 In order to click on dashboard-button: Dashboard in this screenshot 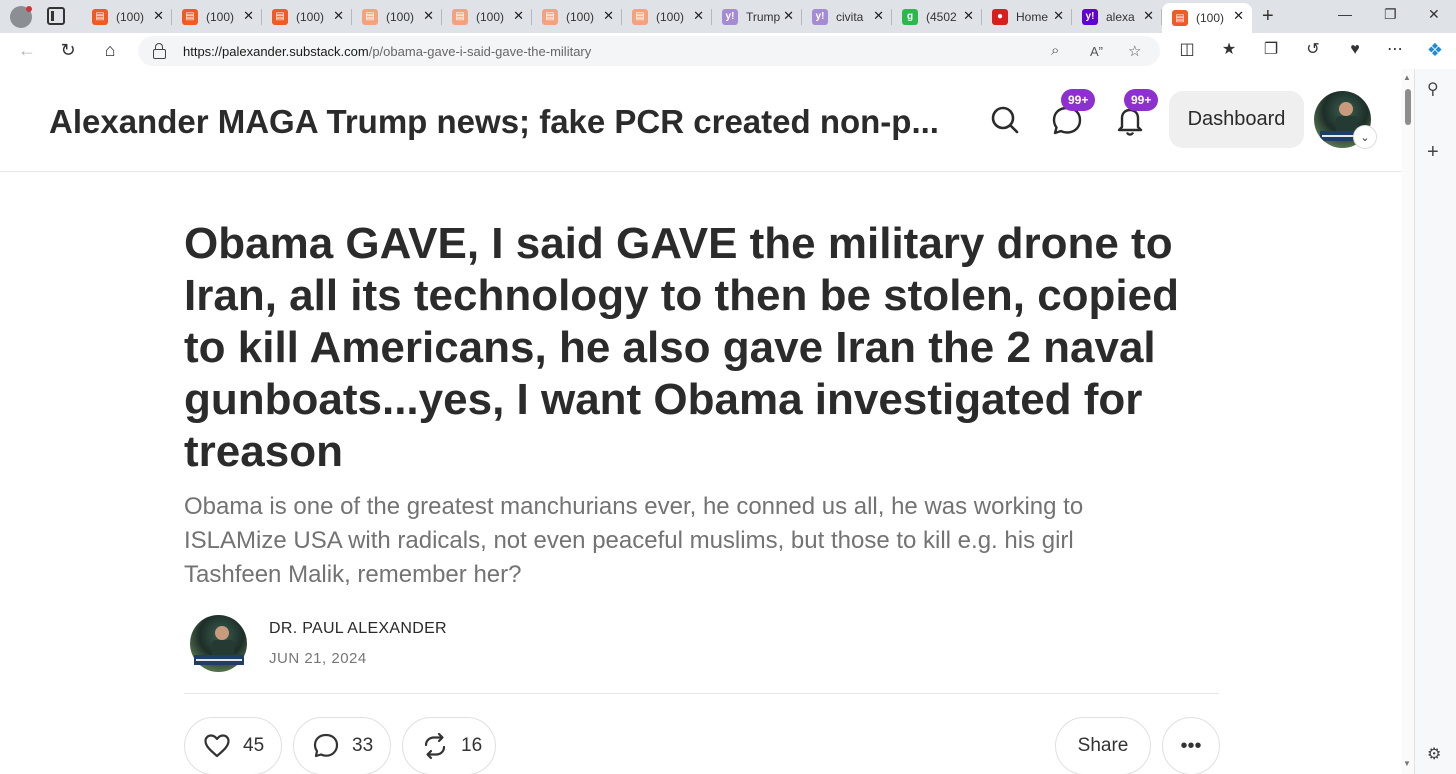, I will do `click(1236, 119)`.